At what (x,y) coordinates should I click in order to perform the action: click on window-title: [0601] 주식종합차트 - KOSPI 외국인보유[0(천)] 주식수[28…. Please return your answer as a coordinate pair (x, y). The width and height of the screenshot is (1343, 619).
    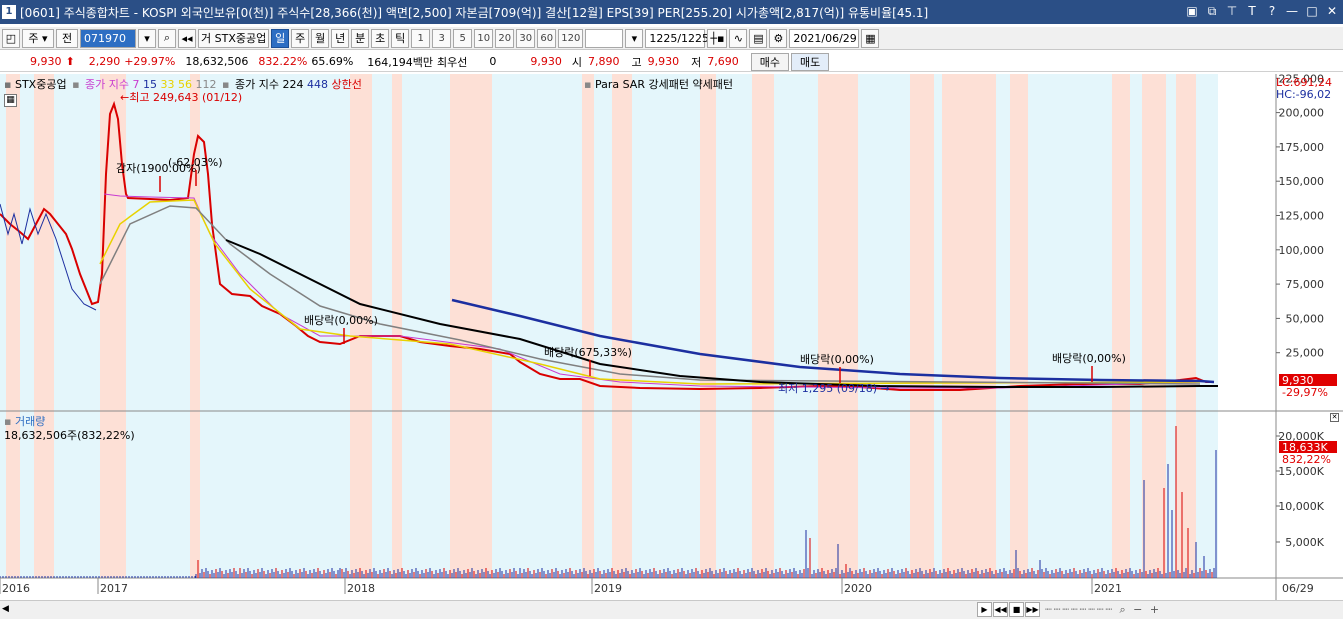
    Looking at the image, I should click on (474, 12).